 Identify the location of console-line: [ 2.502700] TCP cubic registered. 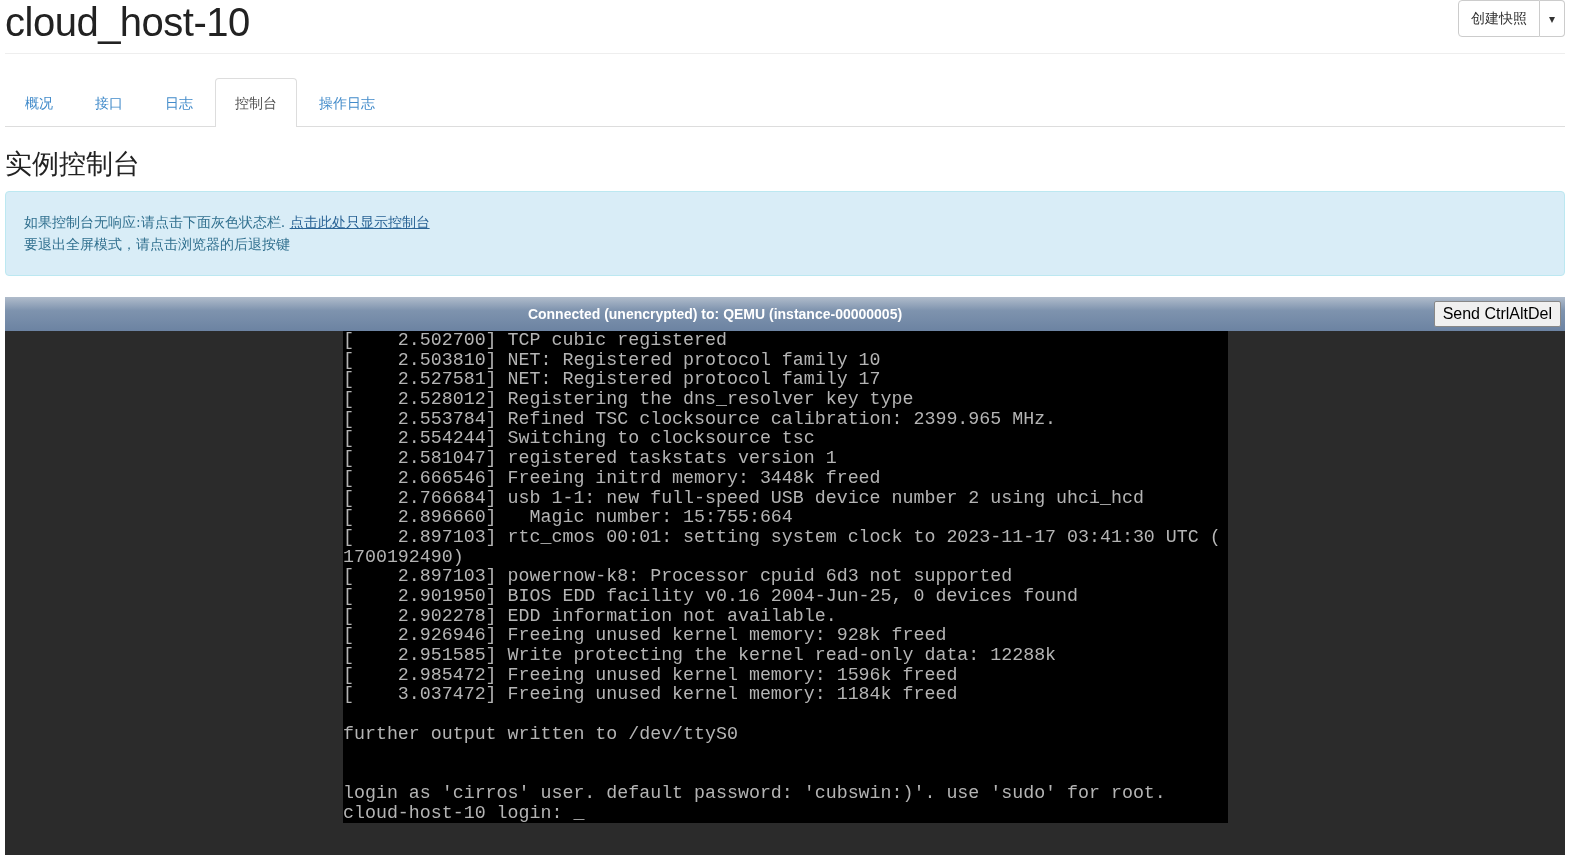
(535, 341).